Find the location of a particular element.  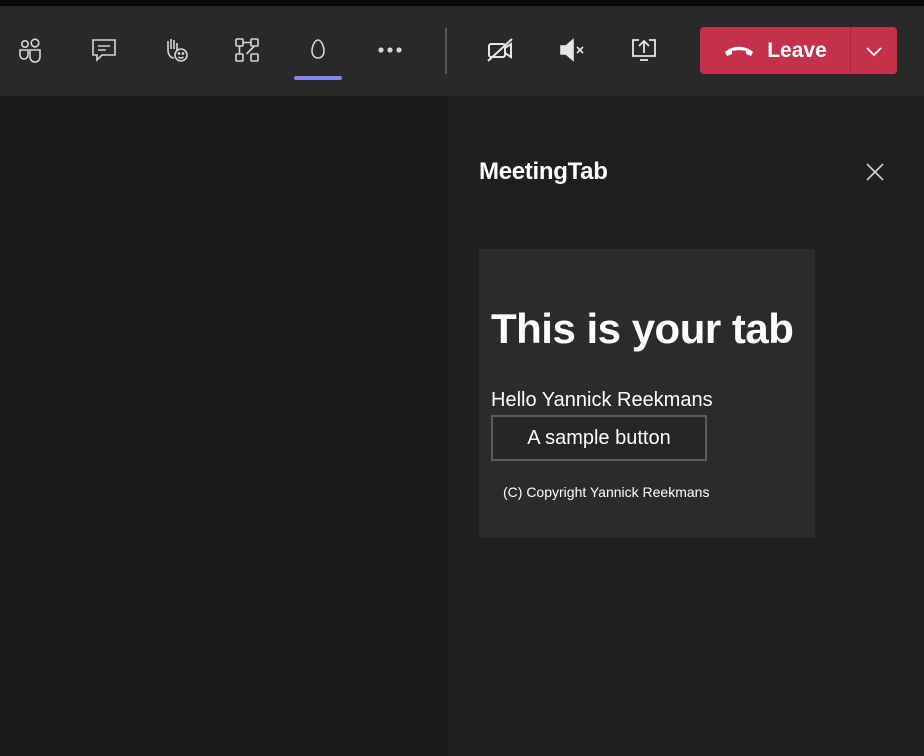

greeting-text: Hello Yannick Reekmans is located at coordinates (602, 400).